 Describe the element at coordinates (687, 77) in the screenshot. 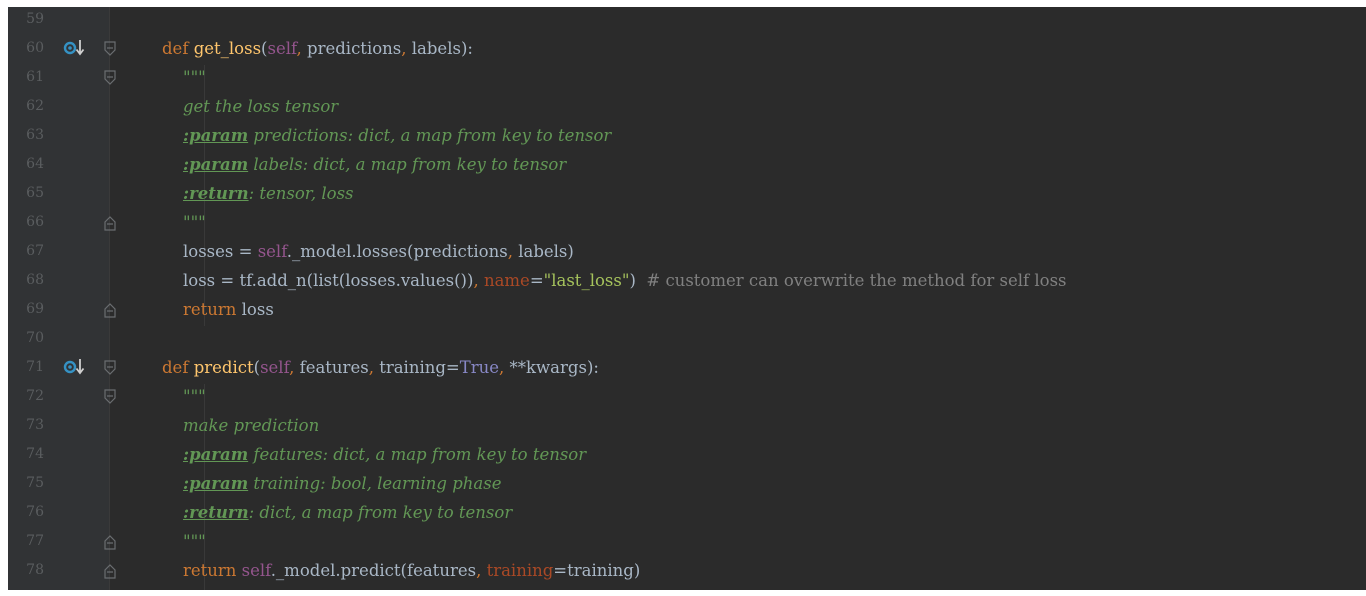

I see `code-line: 61 """` at that location.